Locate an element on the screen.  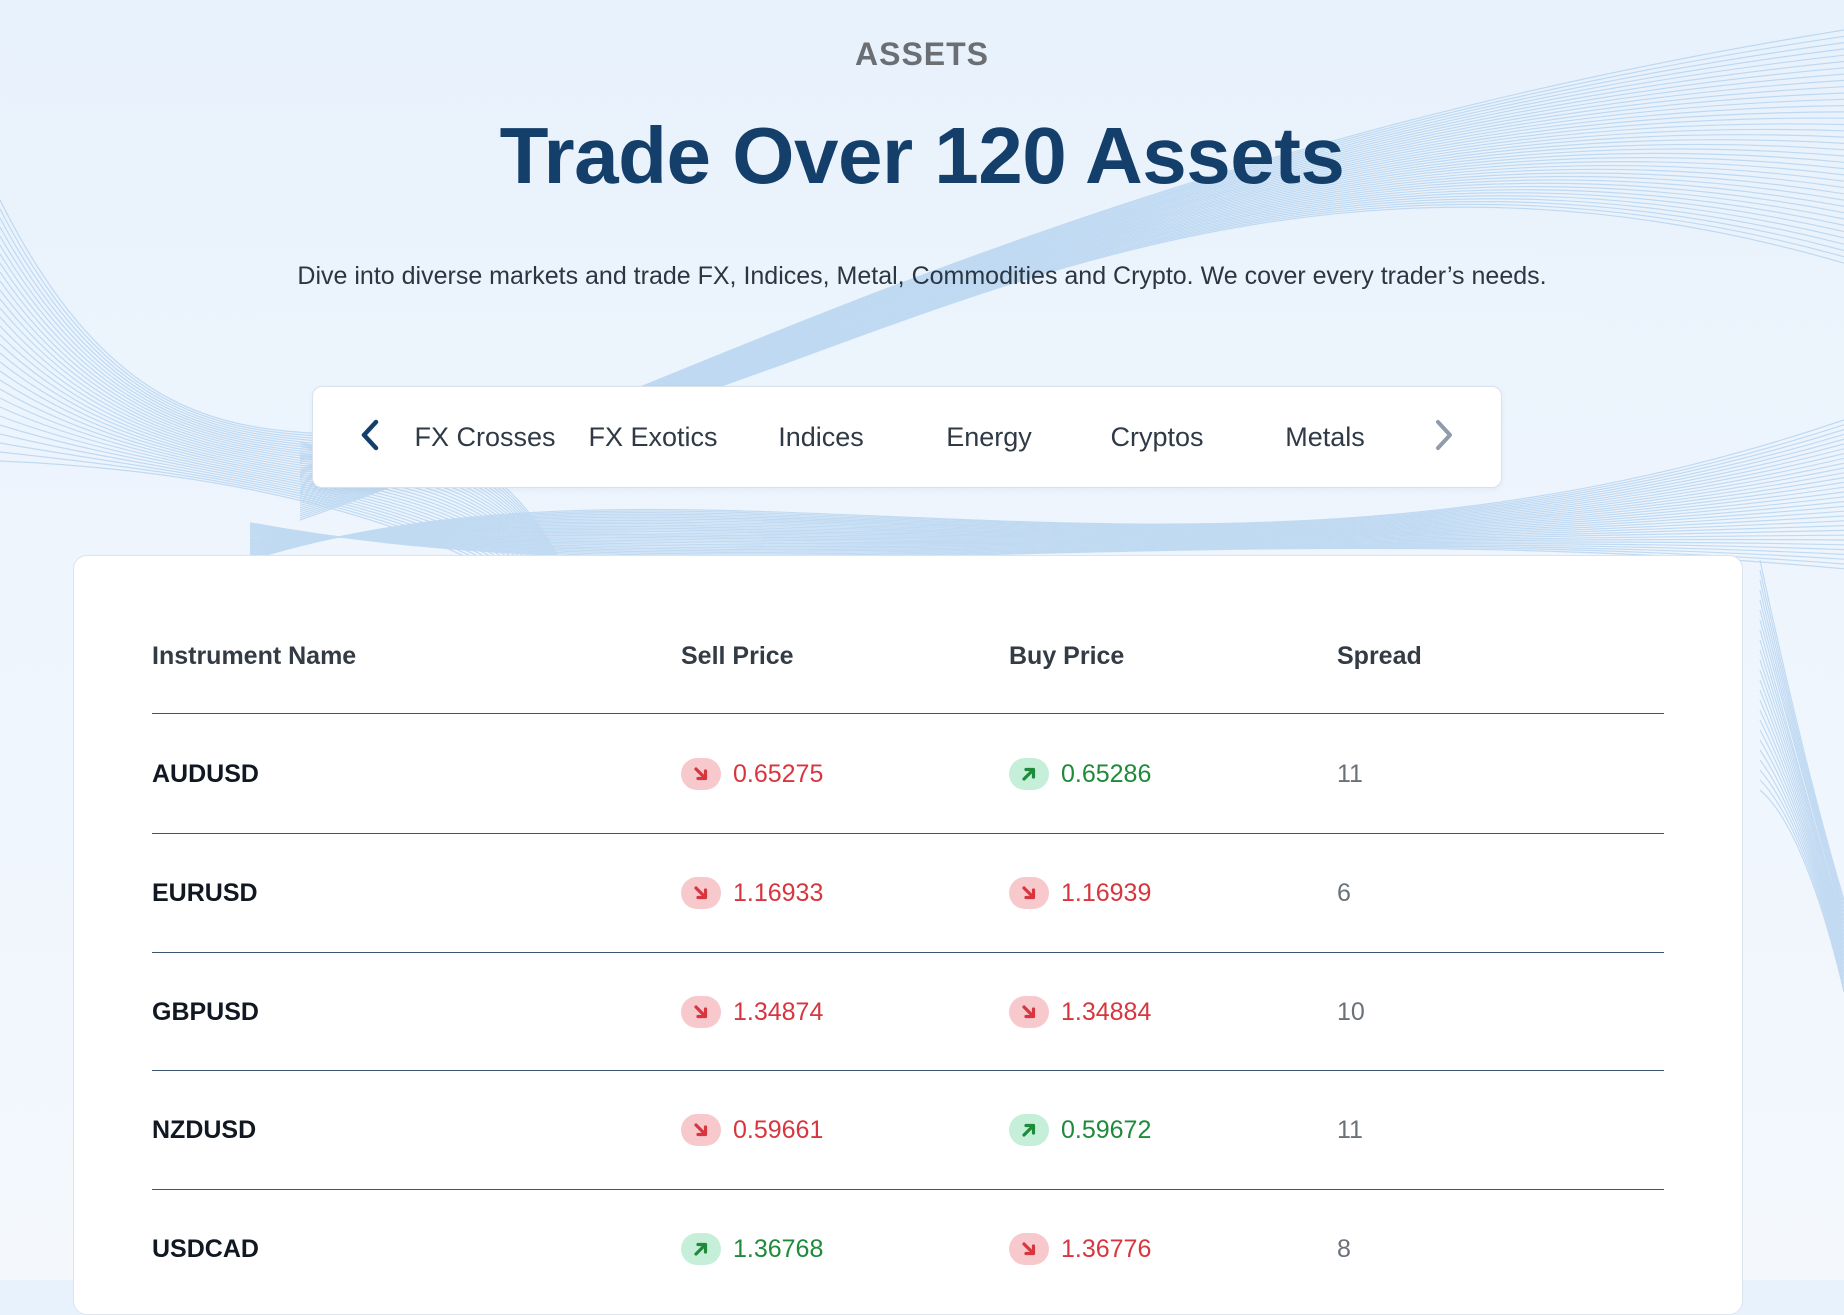
spread-value: 10 is located at coordinates (1351, 1011).